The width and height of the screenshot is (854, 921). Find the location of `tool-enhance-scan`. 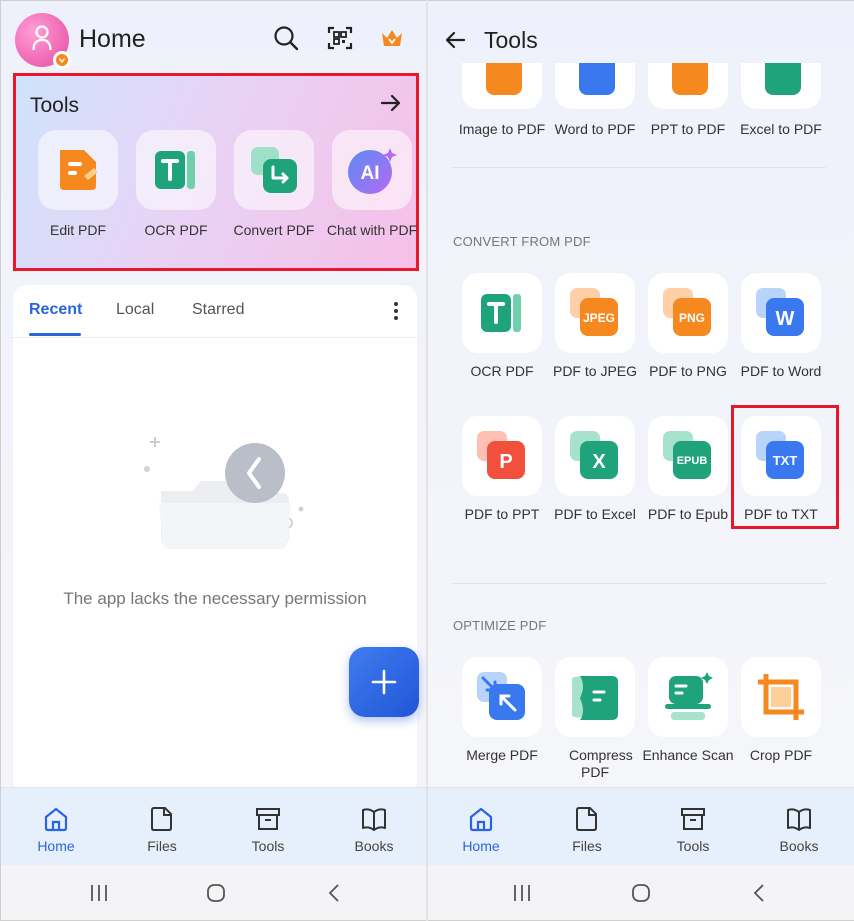

tool-enhance-scan is located at coordinates (688, 697).